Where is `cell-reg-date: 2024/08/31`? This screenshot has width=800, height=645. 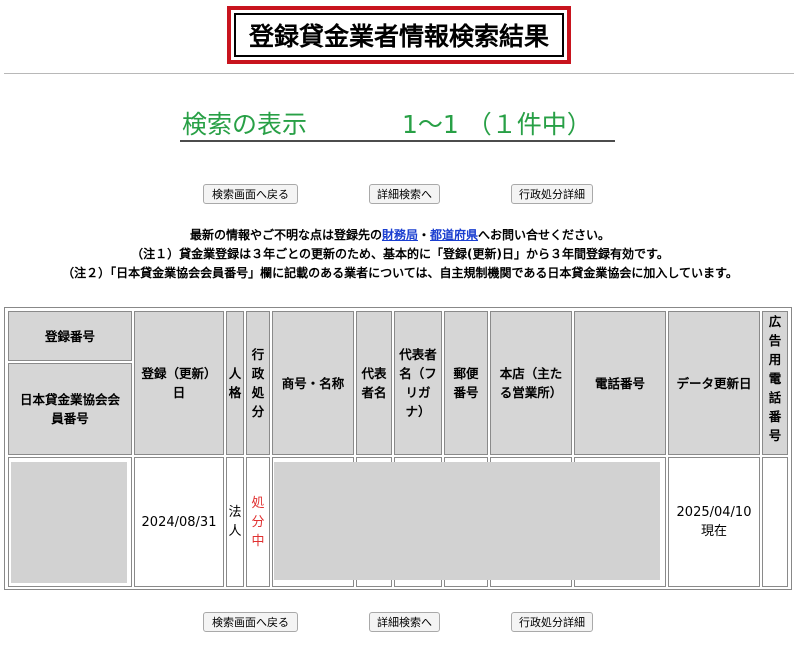
cell-reg-date: 2024/08/31 is located at coordinates (179, 522).